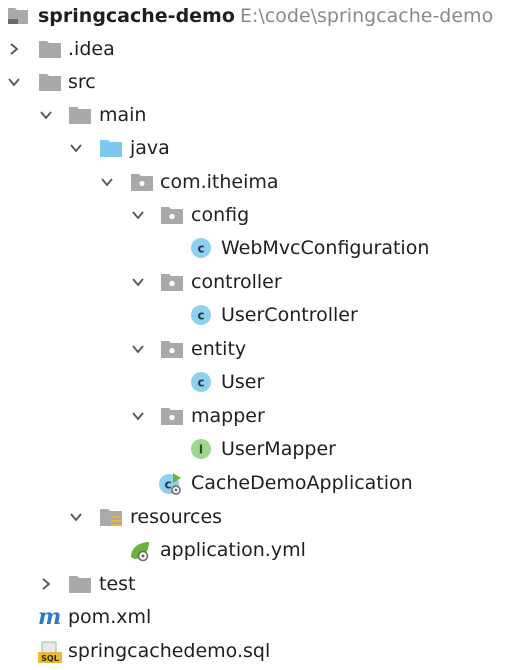  What do you see at coordinates (50, 658) in the screenshot?
I see `svg-text: SQL` at bounding box center [50, 658].